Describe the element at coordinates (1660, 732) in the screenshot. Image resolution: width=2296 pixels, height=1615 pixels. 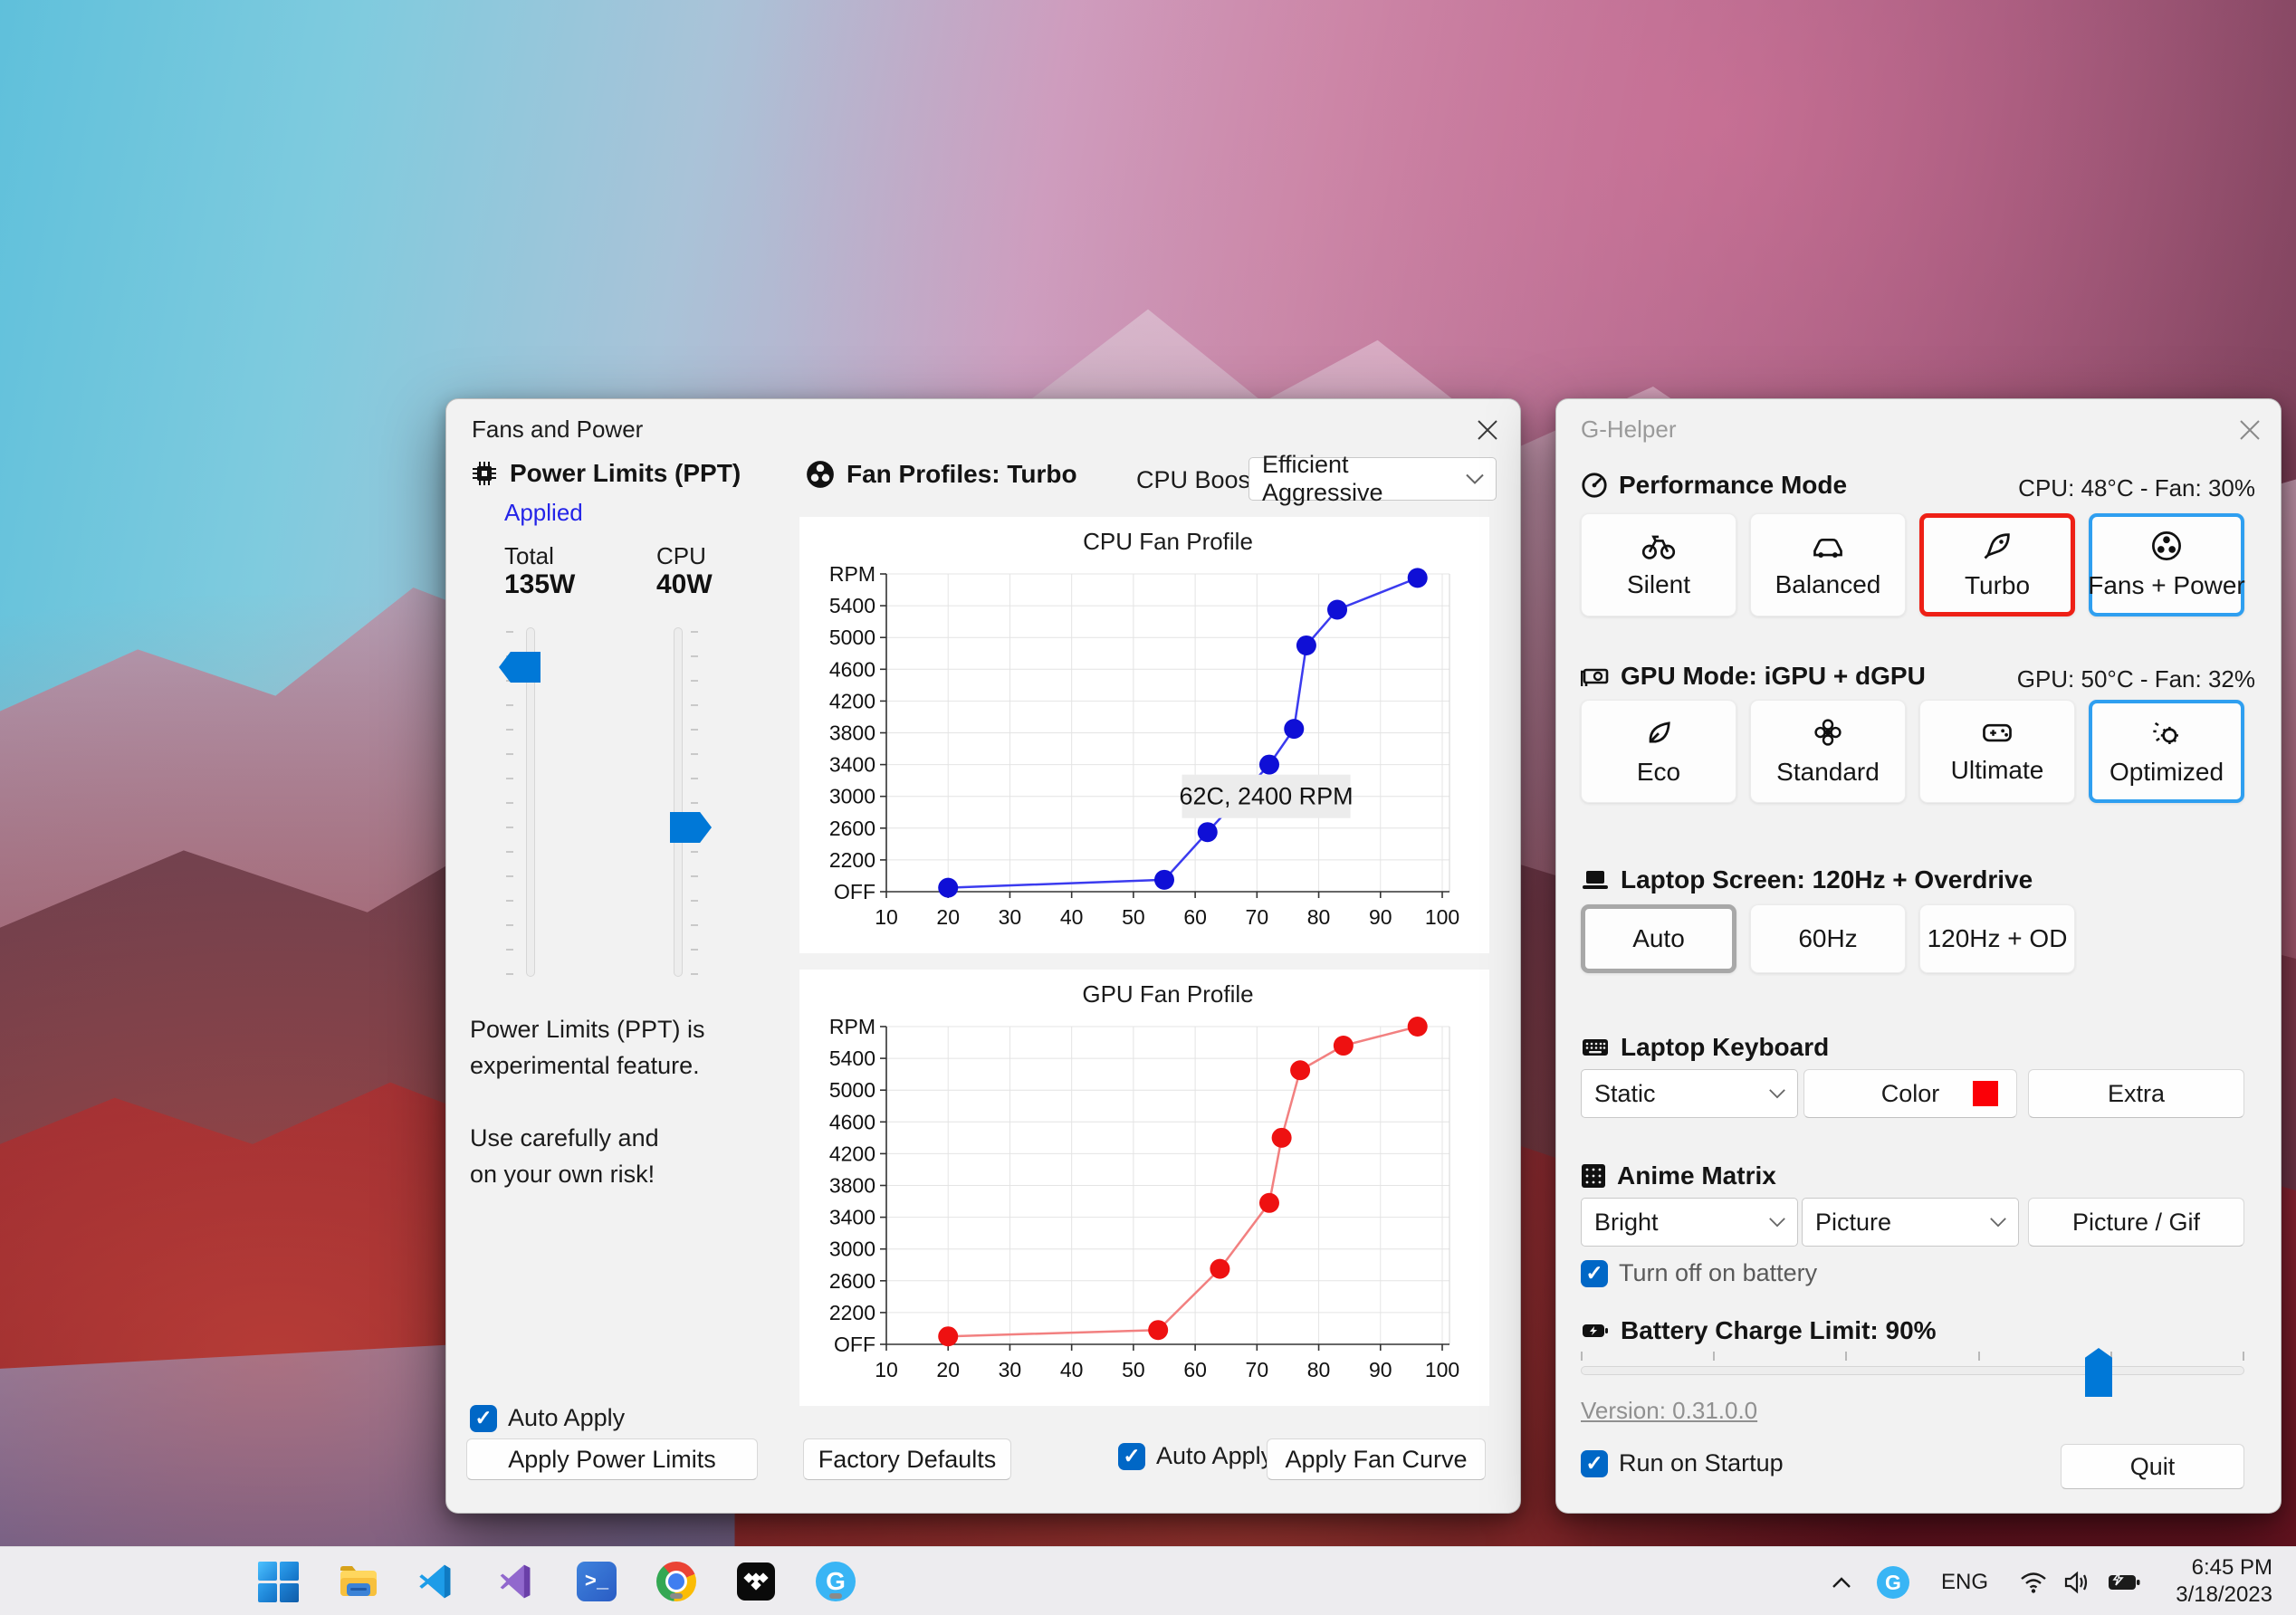
I see `leaf-icon` at that location.